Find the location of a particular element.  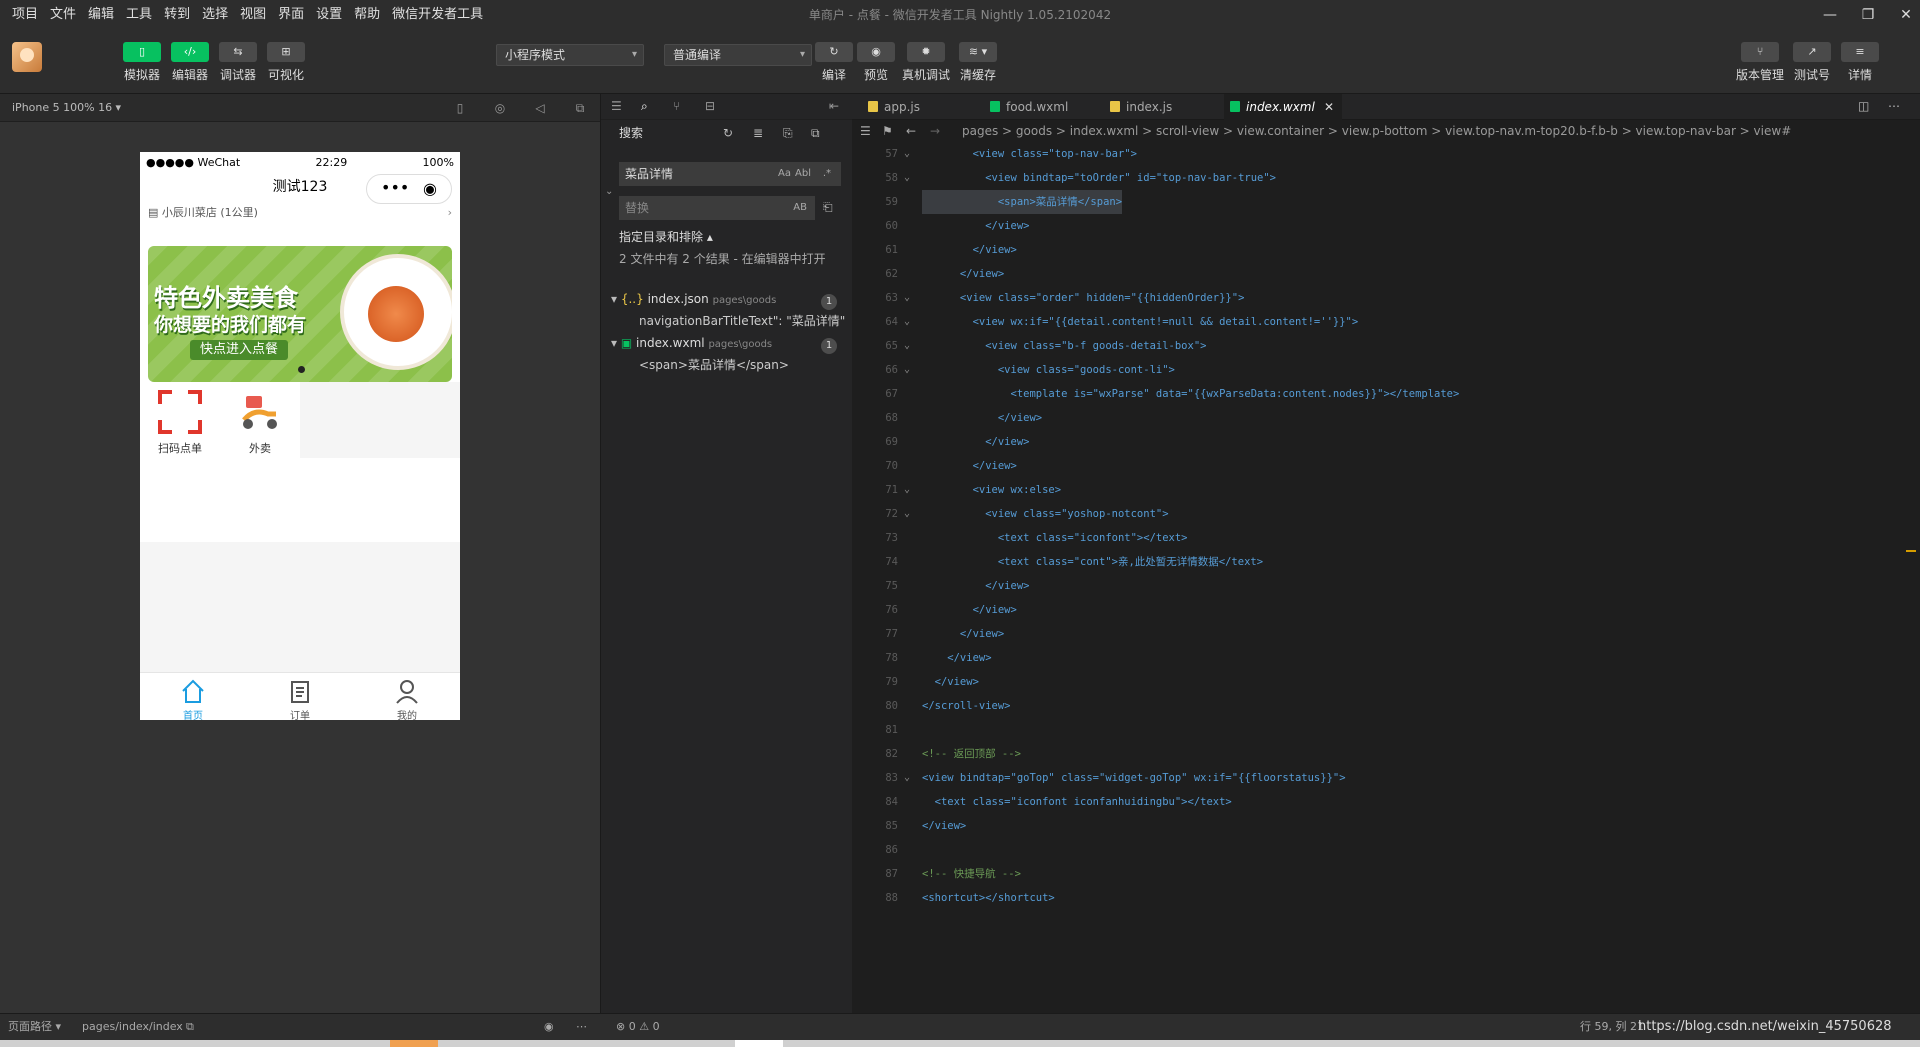

new-search-editor-icon: ⎘ is located at coordinates (788, 133).